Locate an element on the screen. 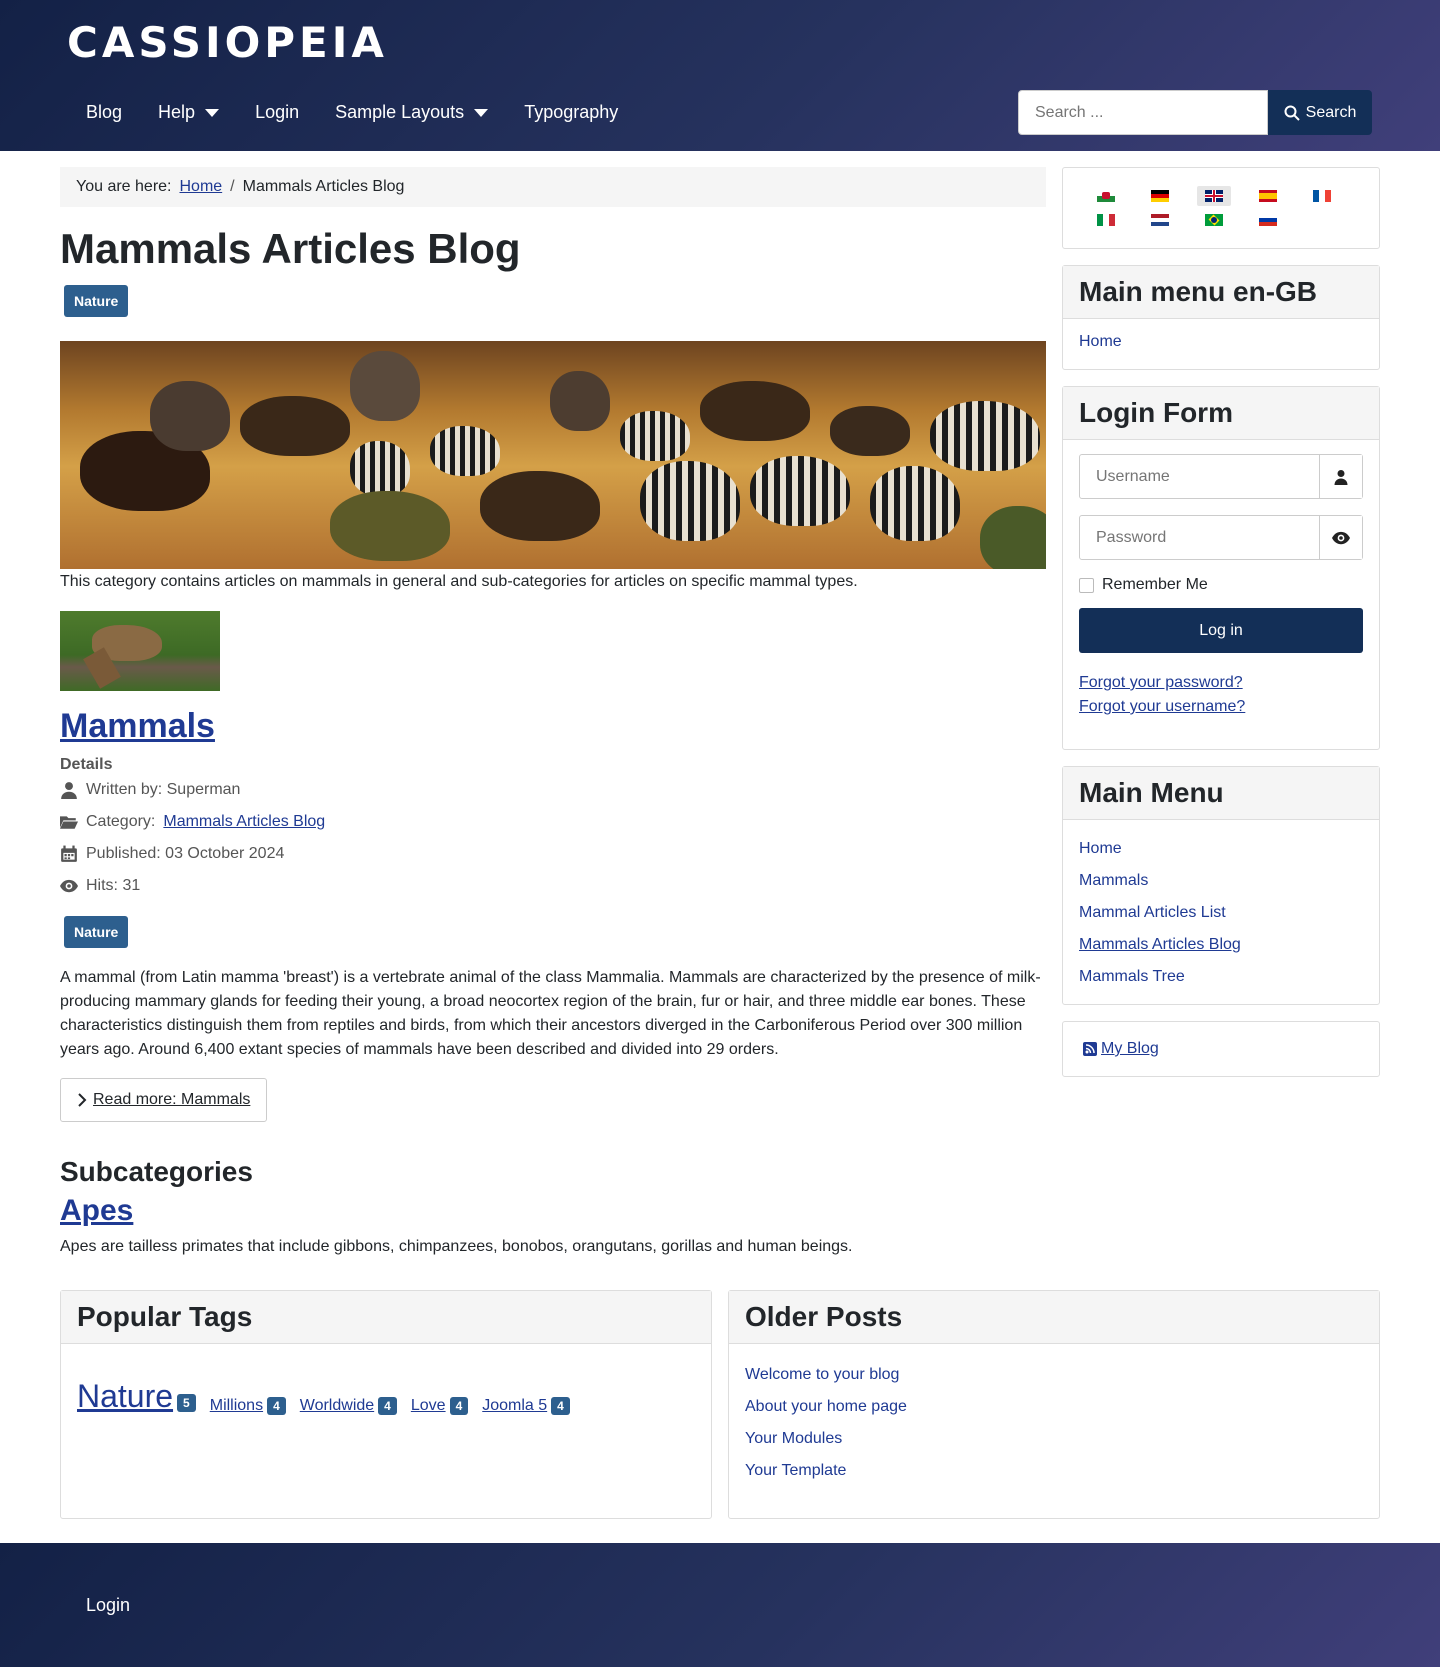 Image resolution: width=1440 pixels, height=1667 pixels. breadcrumb-current: Mammals Articles Blog is located at coordinates (323, 186).